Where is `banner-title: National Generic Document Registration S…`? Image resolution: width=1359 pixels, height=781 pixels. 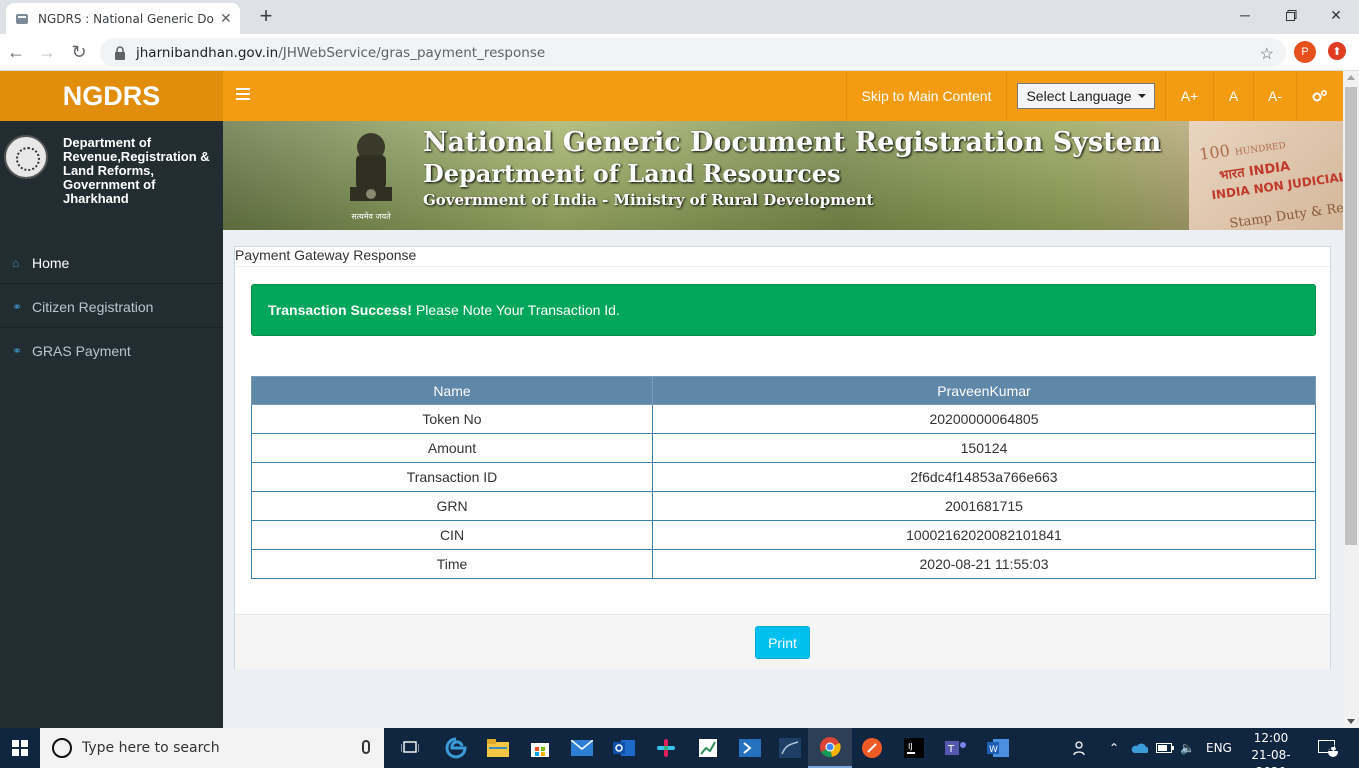
banner-title: National Generic Document Registration S… is located at coordinates (792, 142).